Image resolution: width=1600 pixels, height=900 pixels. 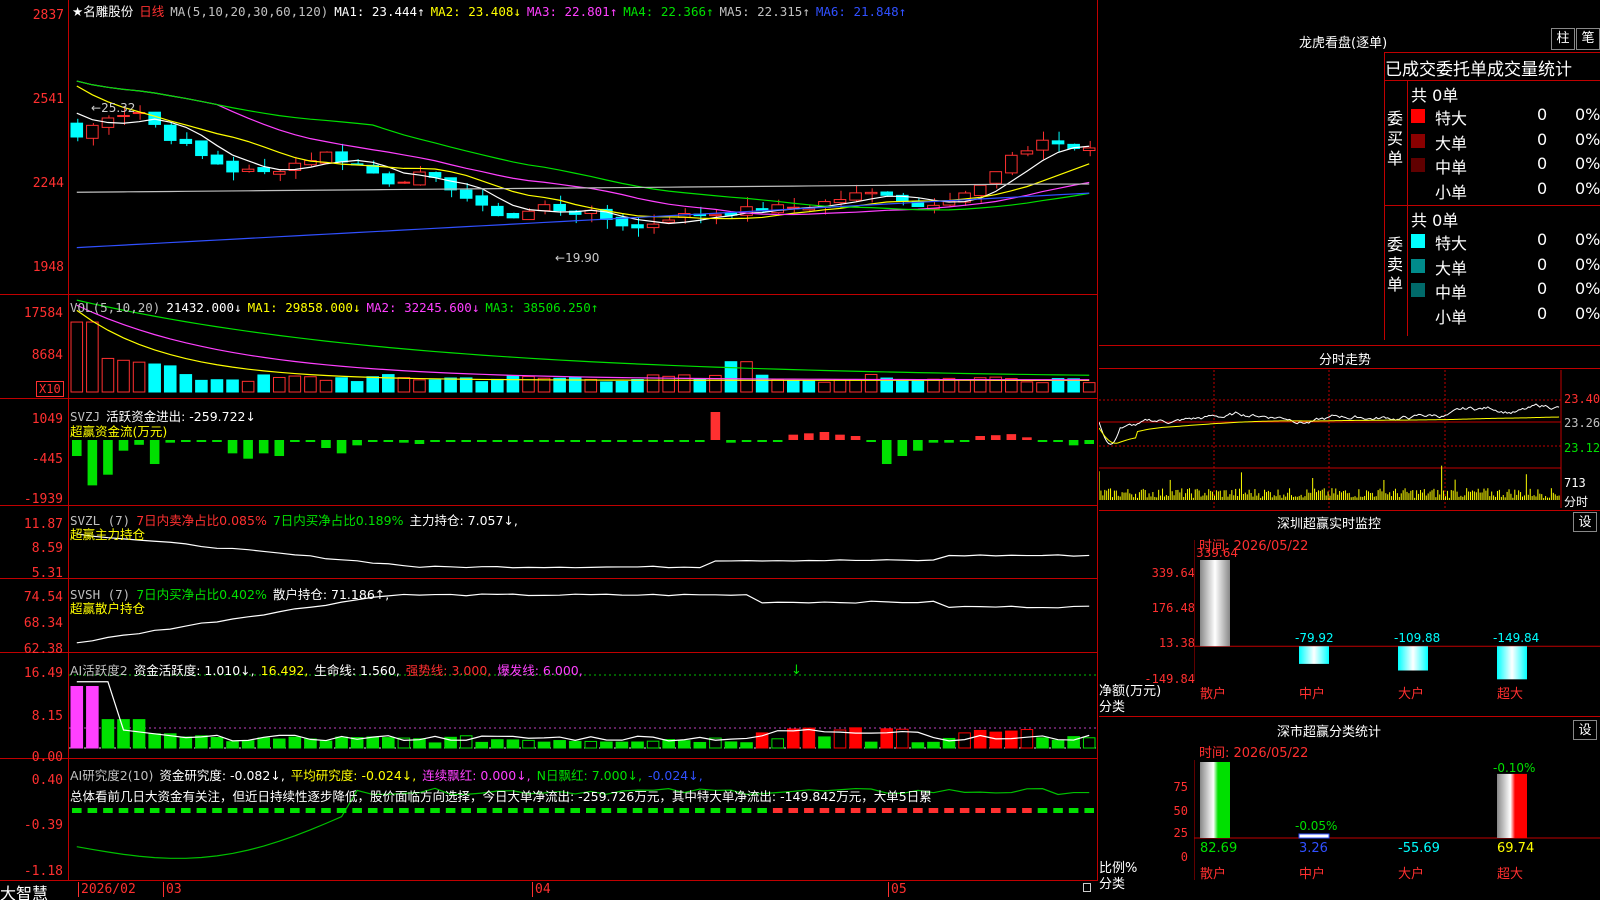 I want to click on sz-class-axis-label: 0, so click(x=1184, y=857).